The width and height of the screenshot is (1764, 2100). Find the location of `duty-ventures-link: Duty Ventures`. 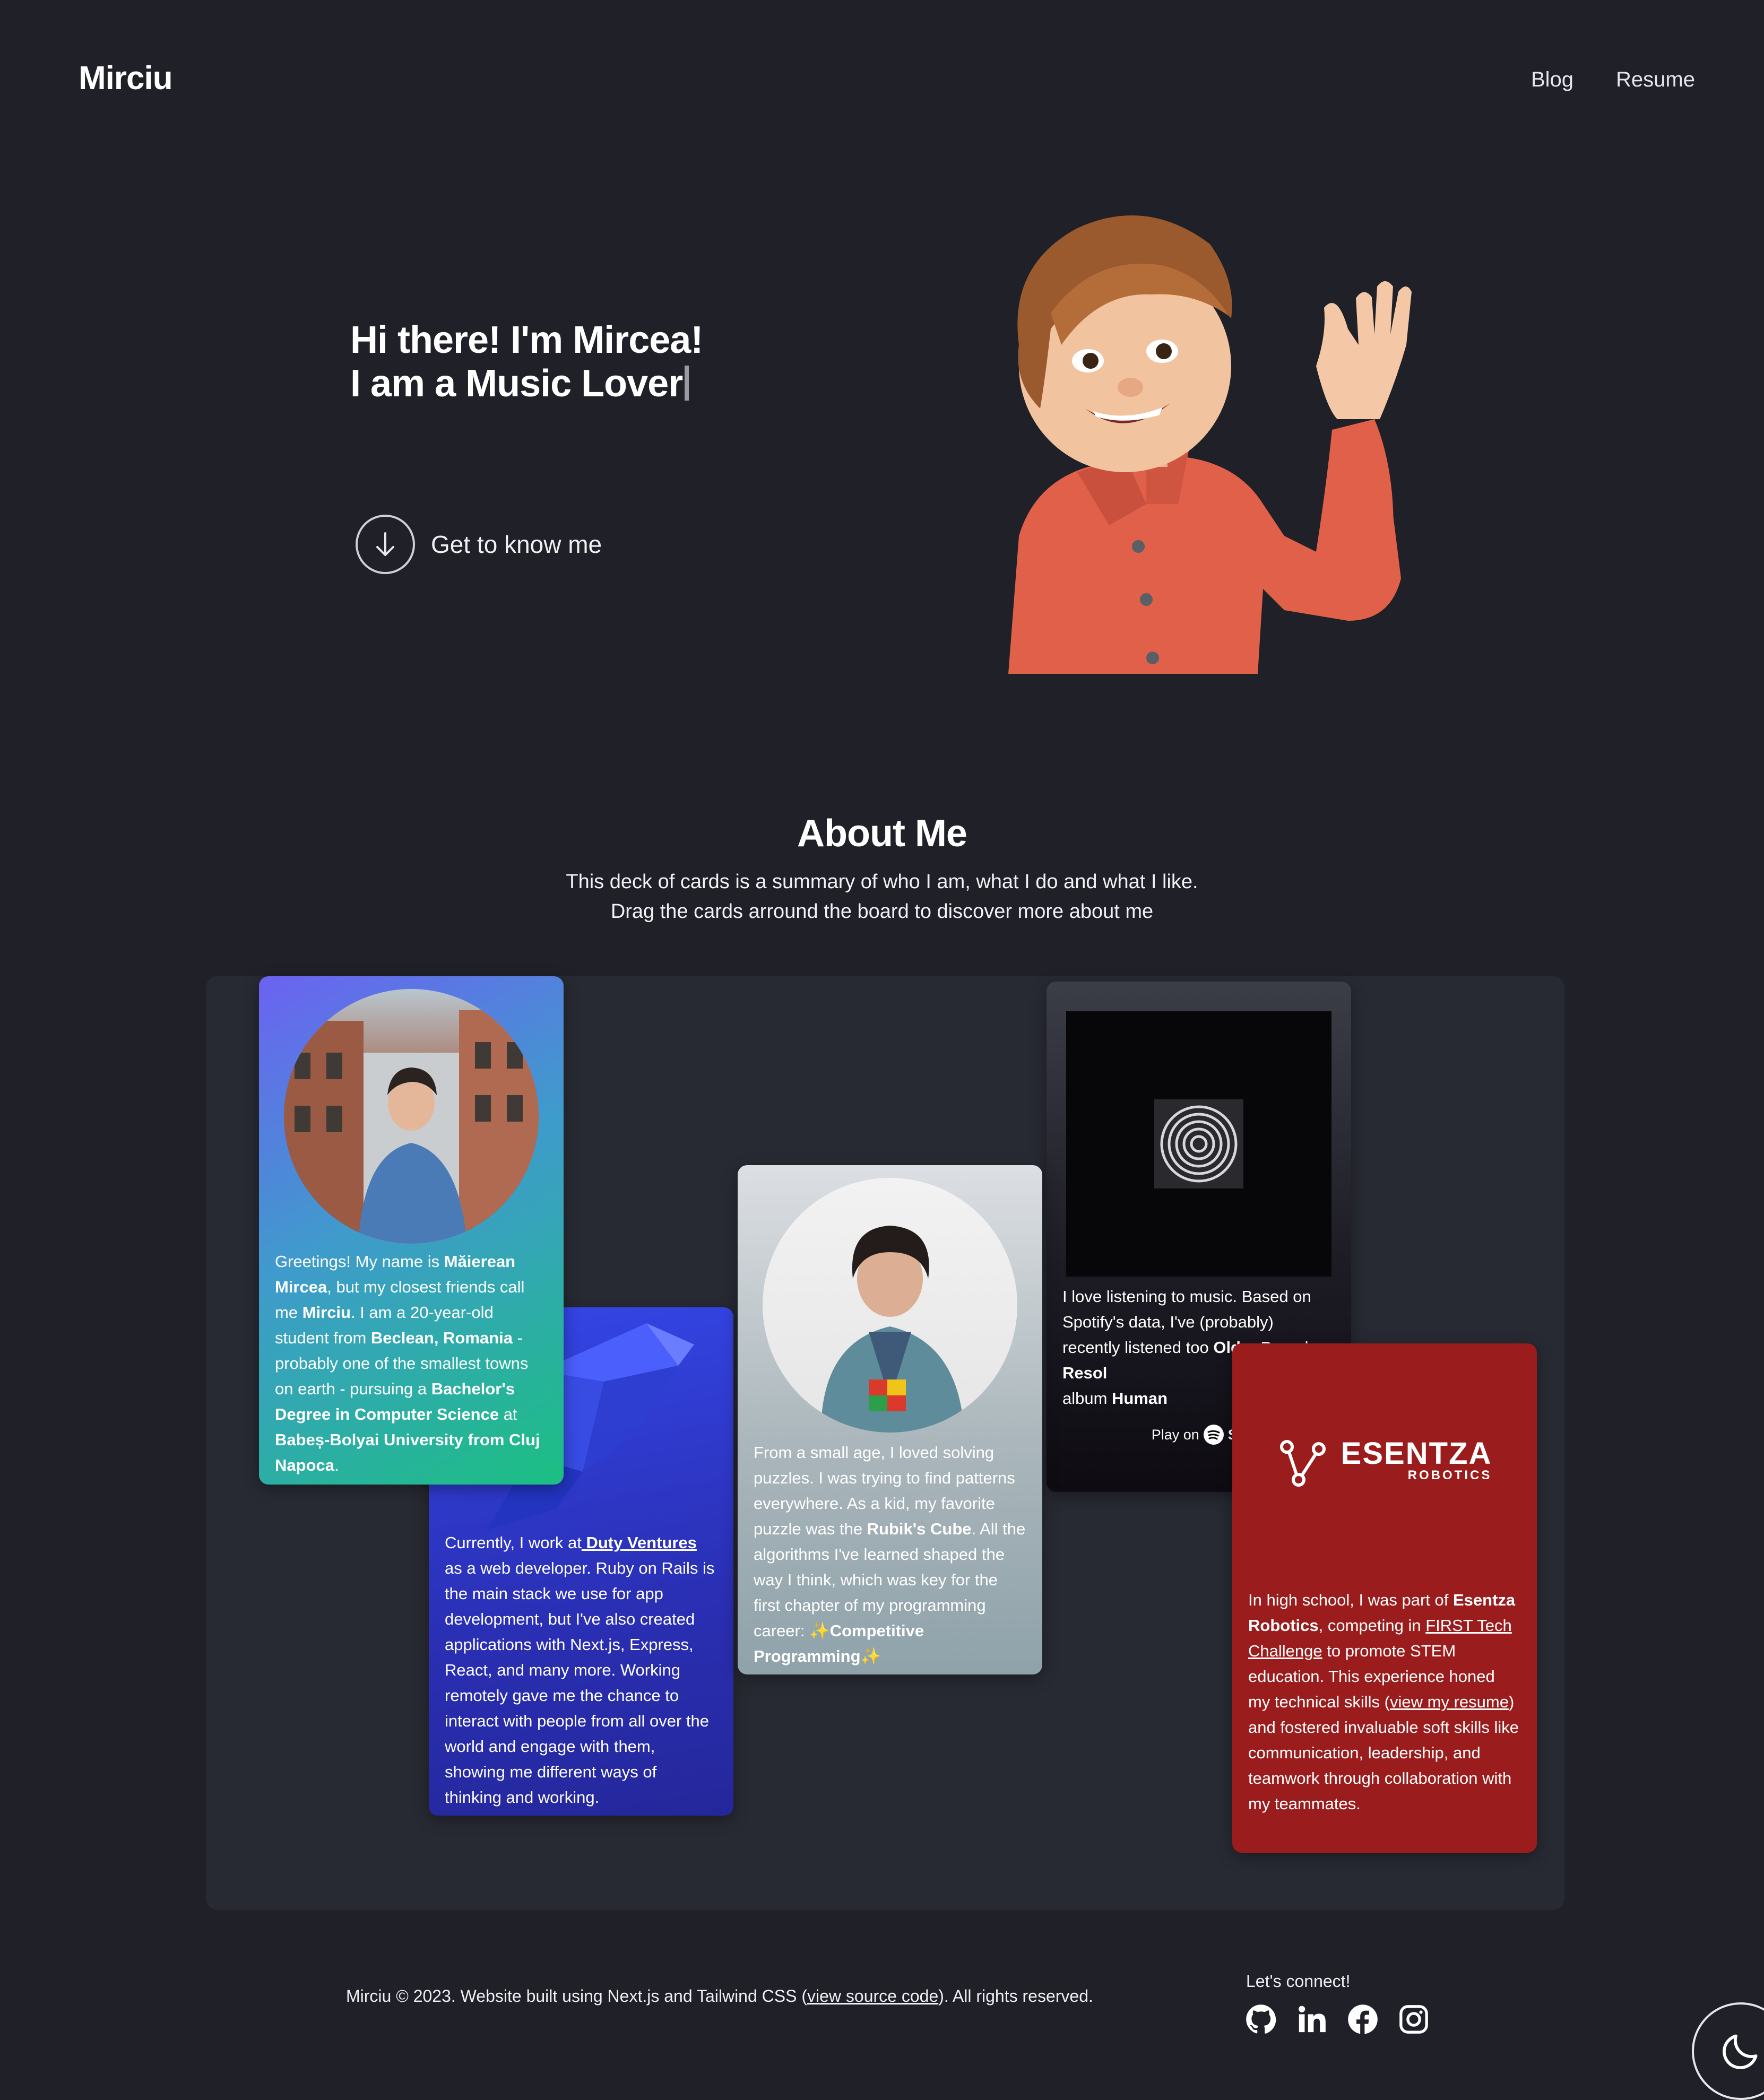

duty-ventures-link: Duty Ventures is located at coordinates (639, 1542).